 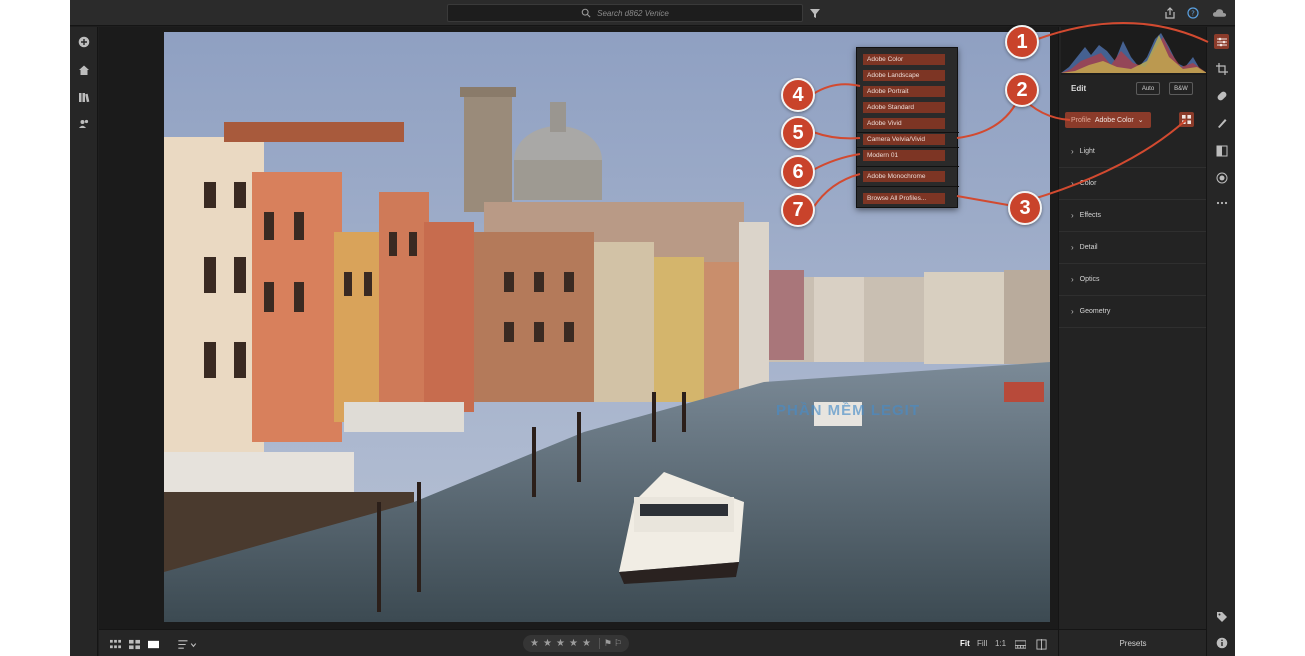 I want to click on filmstrip-icon, so click(x=1020, y=644).